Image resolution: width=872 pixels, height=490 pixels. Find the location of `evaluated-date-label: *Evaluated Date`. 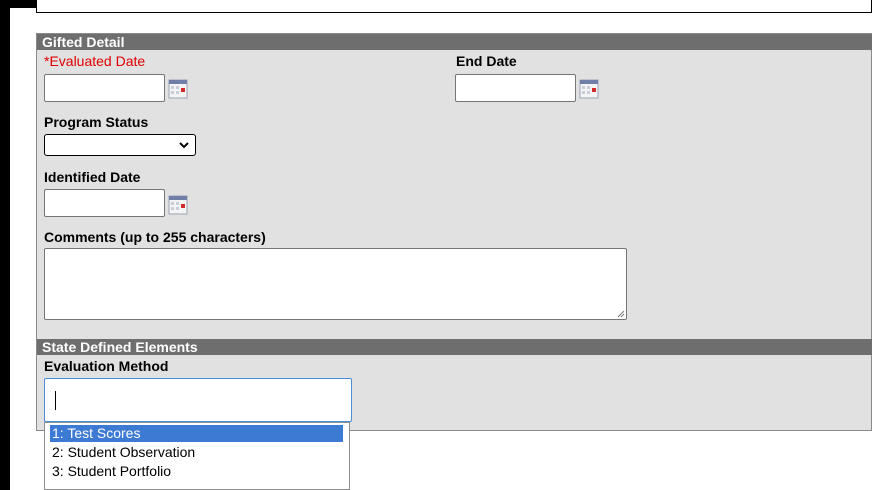

evaluated-date-label: *Evaluated Date is located at coordinates (95, 61).